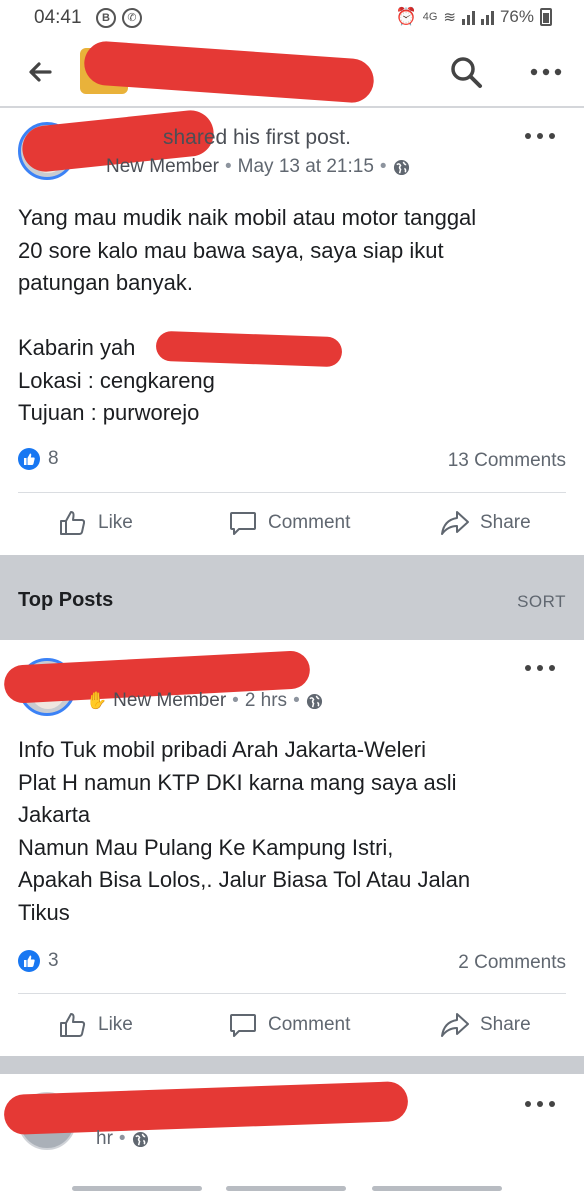  I want to click on post-meta: New Member • May 13 at 21:15 •, so click(248, 167).